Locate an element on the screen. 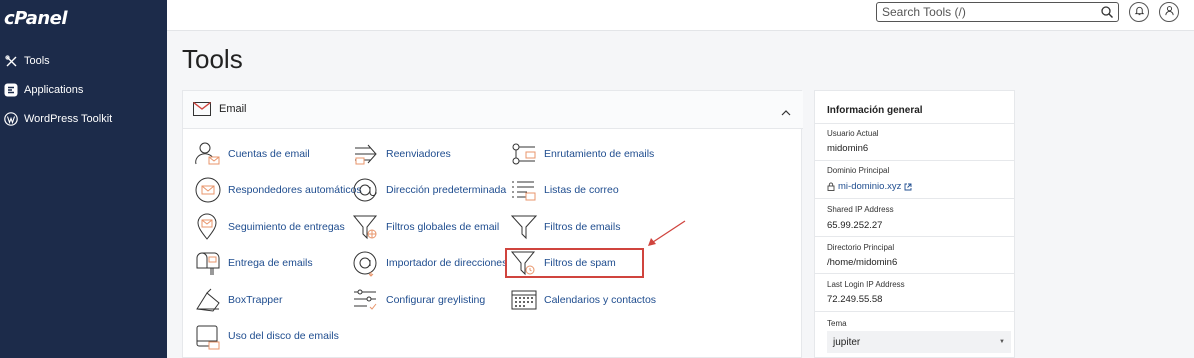 The width and height of the screenshot is (1194, 358). tool-label: Dirección predeterminada is located at coordinates (446, 190).